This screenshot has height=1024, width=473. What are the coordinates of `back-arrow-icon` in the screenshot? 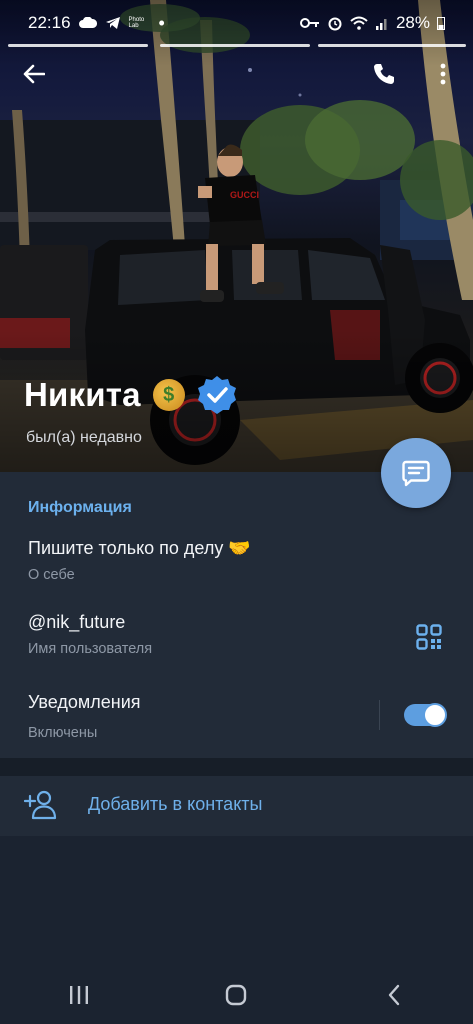 It's located at (34, 74).